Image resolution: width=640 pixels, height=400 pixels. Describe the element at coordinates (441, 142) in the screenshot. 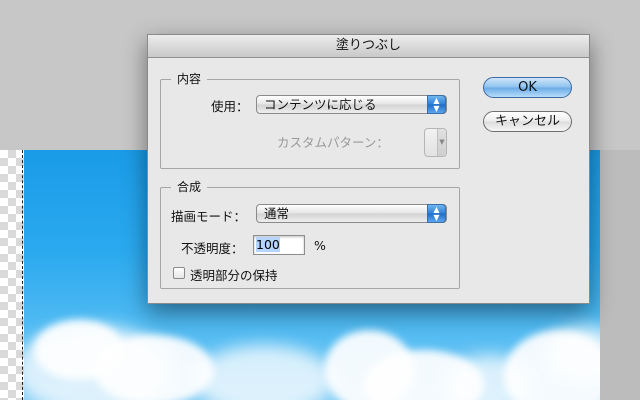

I see `chevron-down-icon: ▼` at that location.